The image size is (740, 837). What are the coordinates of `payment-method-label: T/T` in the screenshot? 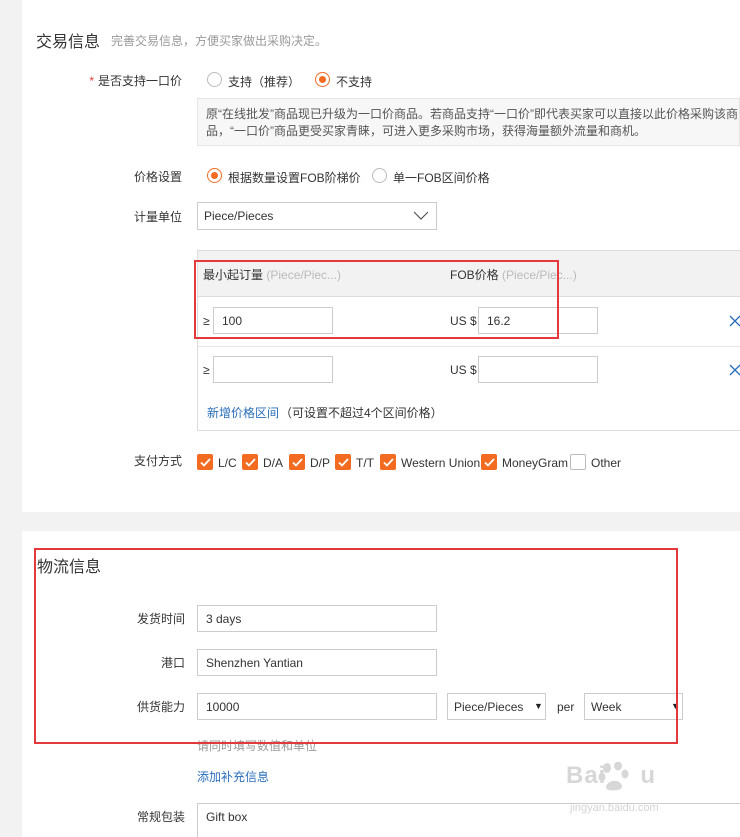 It's located at (365, 463).